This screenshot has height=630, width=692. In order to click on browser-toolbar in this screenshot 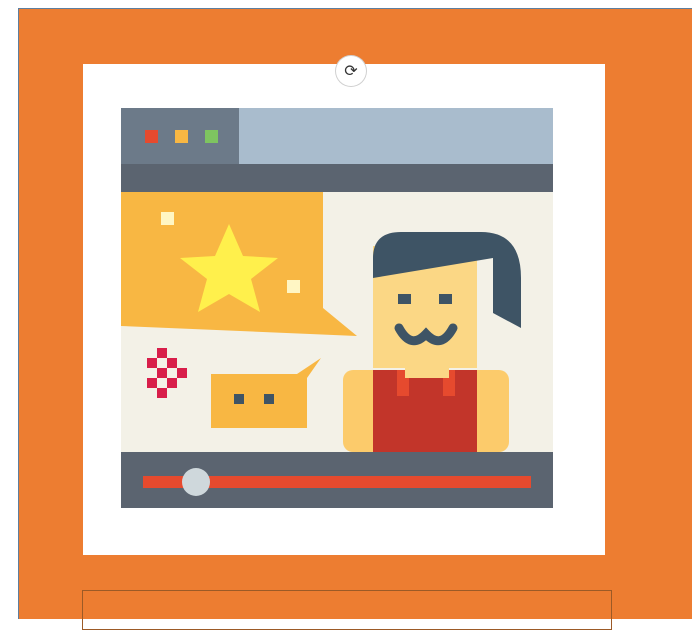, I will do `click(337, 178)`.